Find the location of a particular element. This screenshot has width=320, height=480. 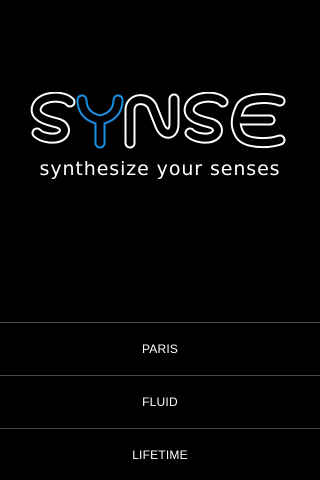

menu-item-label: FLUID is located at coordinates (160, 402).